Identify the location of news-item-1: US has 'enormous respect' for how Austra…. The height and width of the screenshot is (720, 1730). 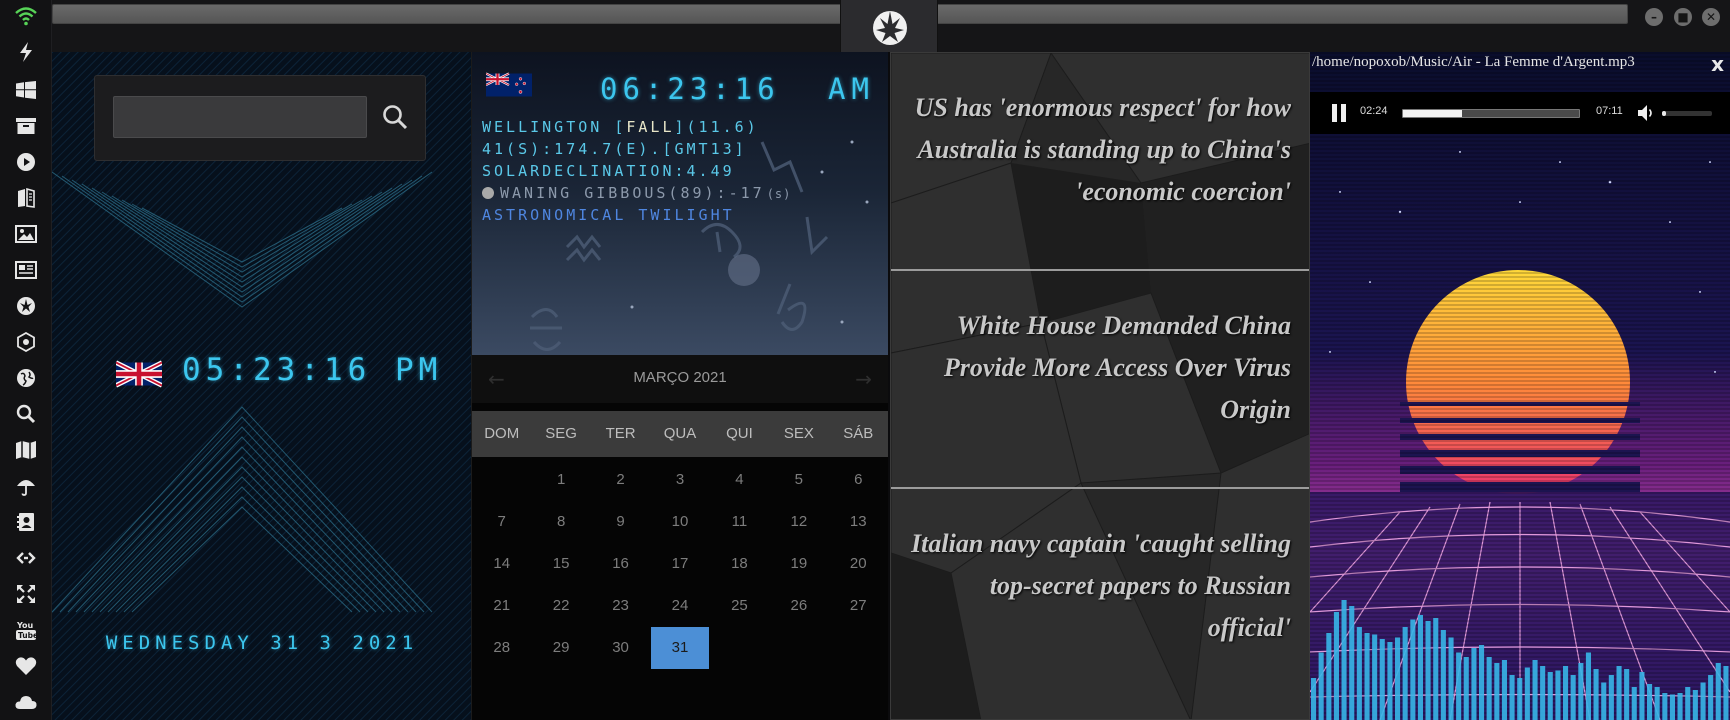
(1098, 150).